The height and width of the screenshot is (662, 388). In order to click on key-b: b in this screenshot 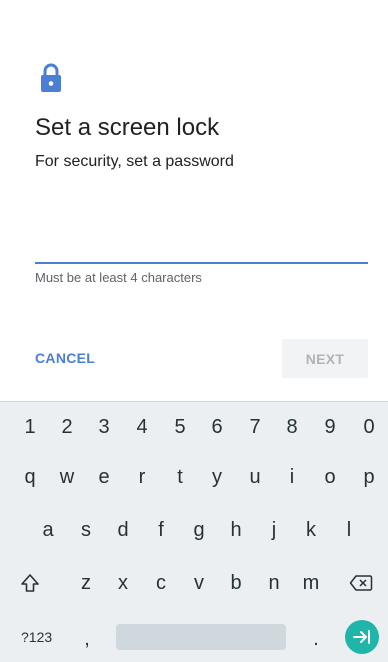, I will do `click(236, 583)`.